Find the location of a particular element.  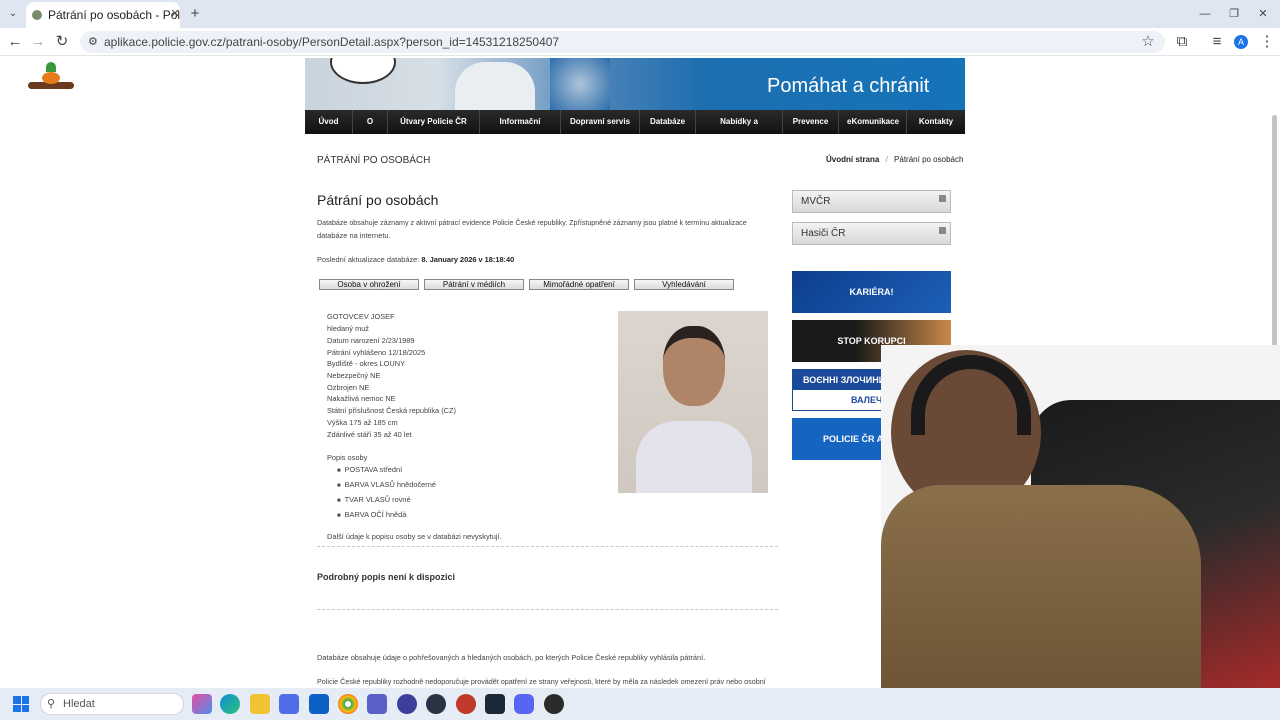

window-close-button: ✕ is located at coordinates (1263, 14).